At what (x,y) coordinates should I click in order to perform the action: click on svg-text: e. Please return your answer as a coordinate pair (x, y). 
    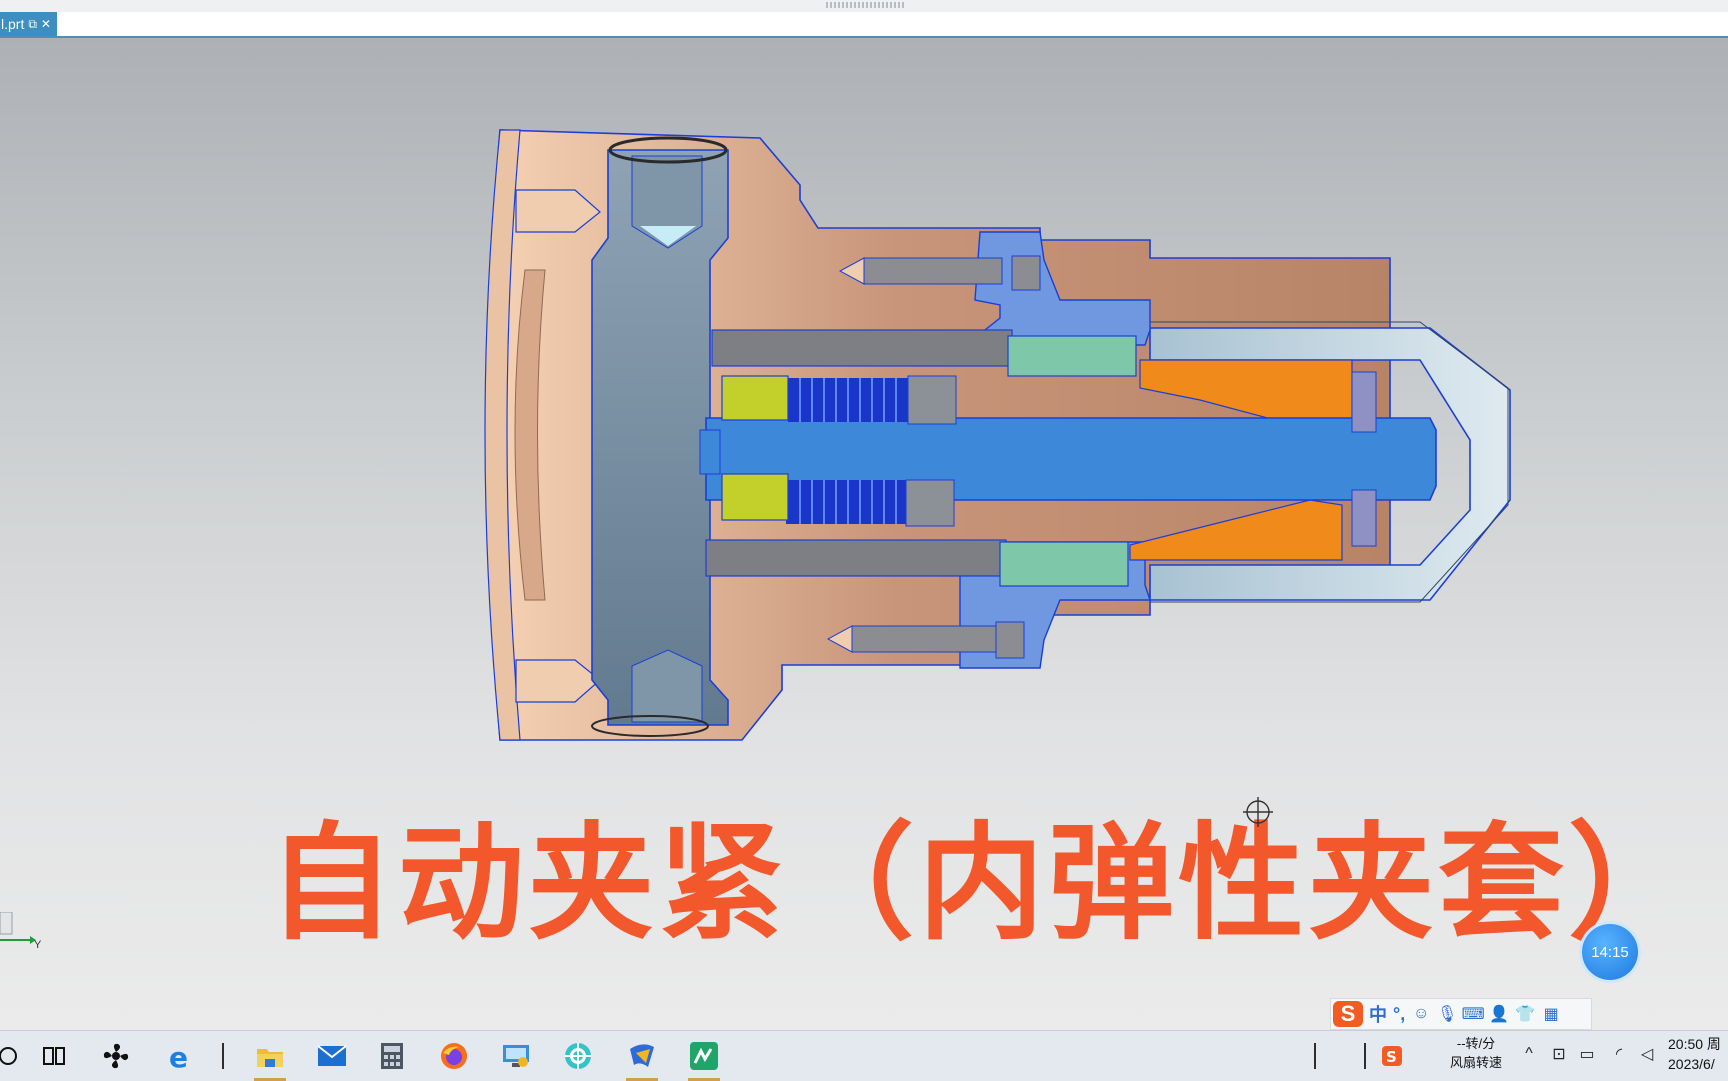
    Looking at the image, I should click on (178, 1056).